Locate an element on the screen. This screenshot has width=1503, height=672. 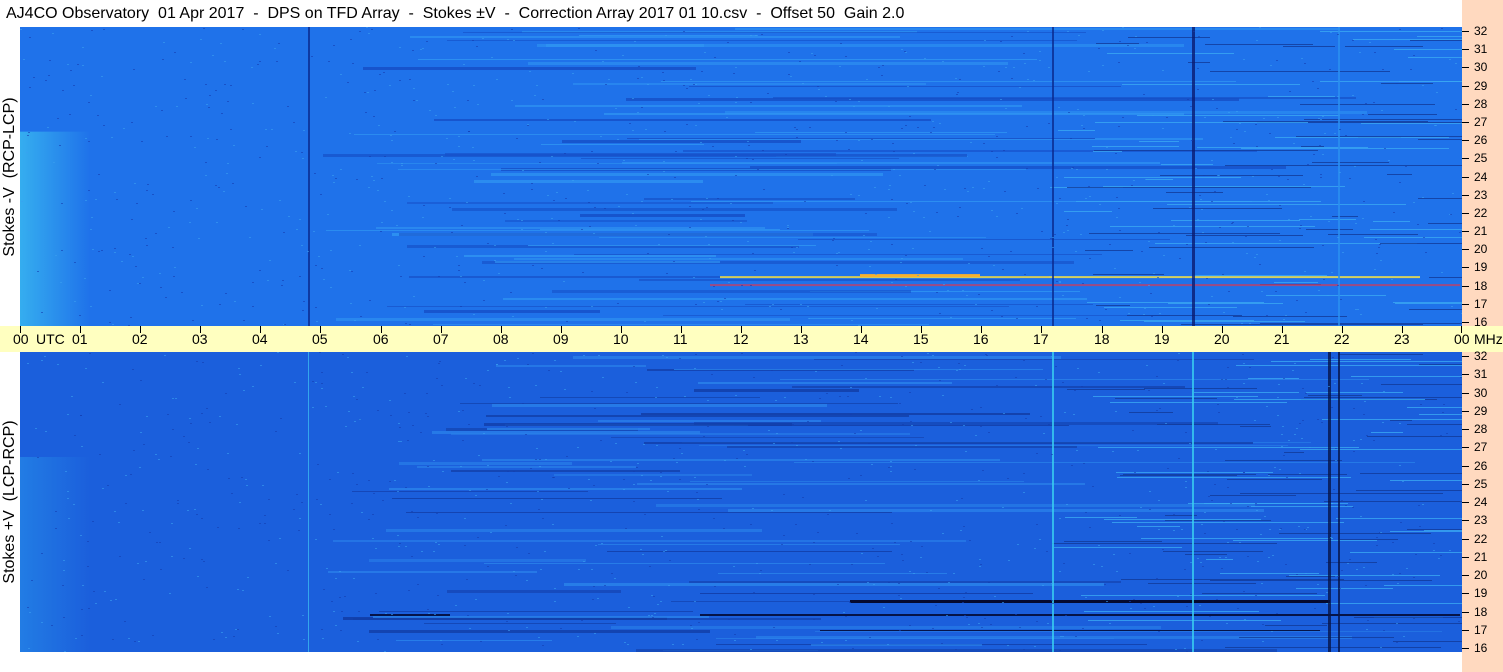
top-frequency-scale: 16 17 18 19 20 21 22 23 24 25 26 27 28 29 30 31 32 is located at coordinates (1482, 164).